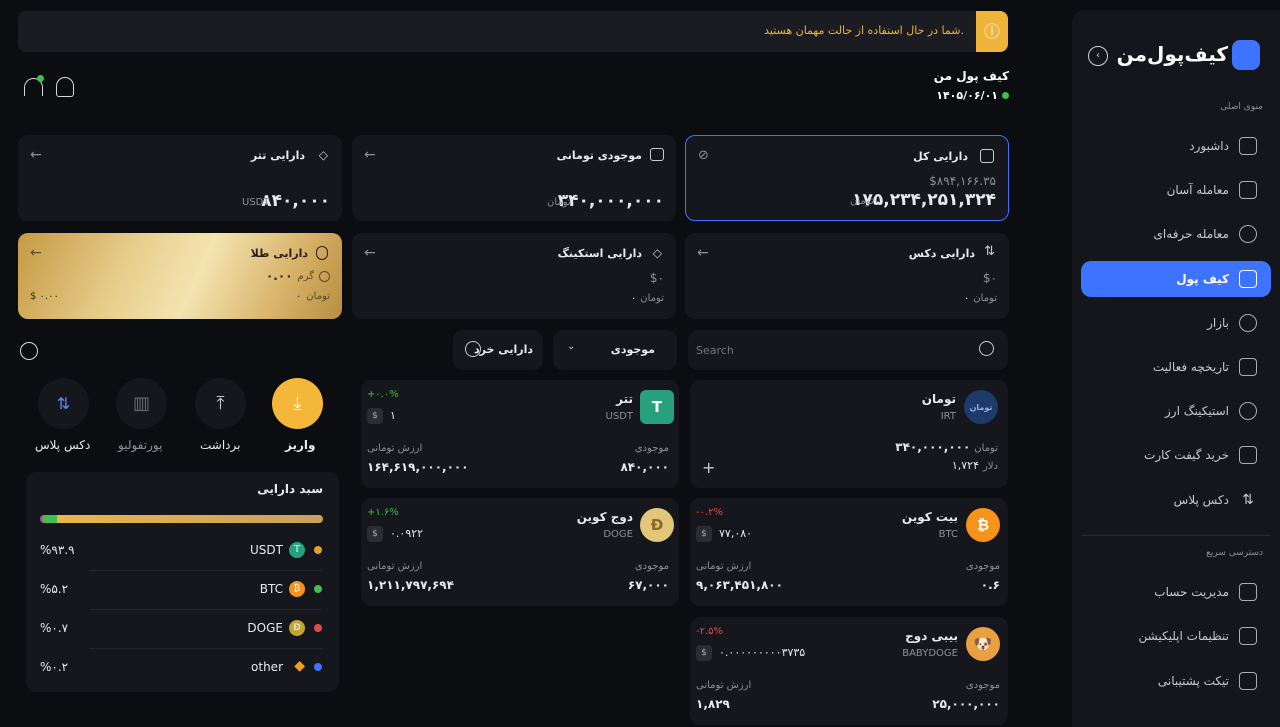  I want to click on dollar-icon: $, so click(375, 416).